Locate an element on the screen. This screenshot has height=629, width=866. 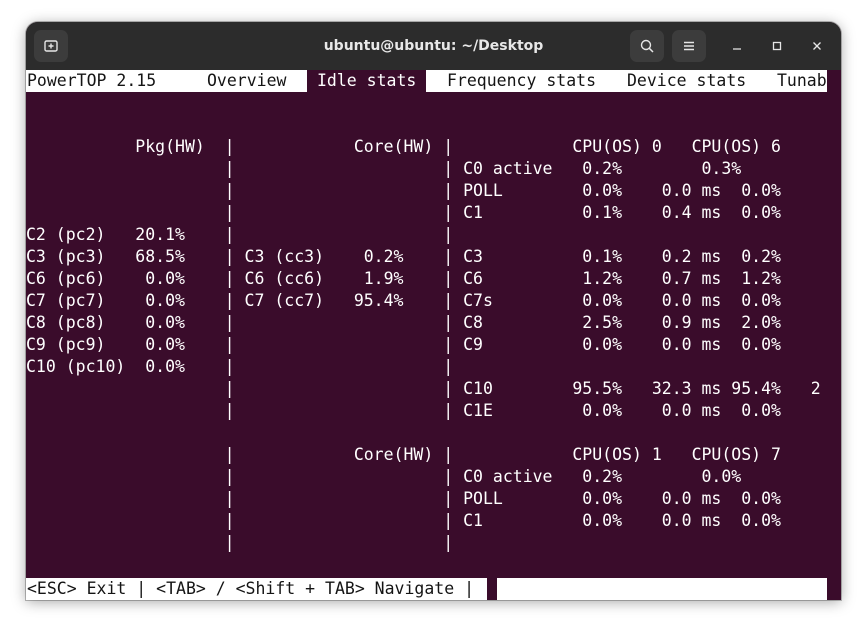
stats-line: | | is located at coordinates (240, 542).